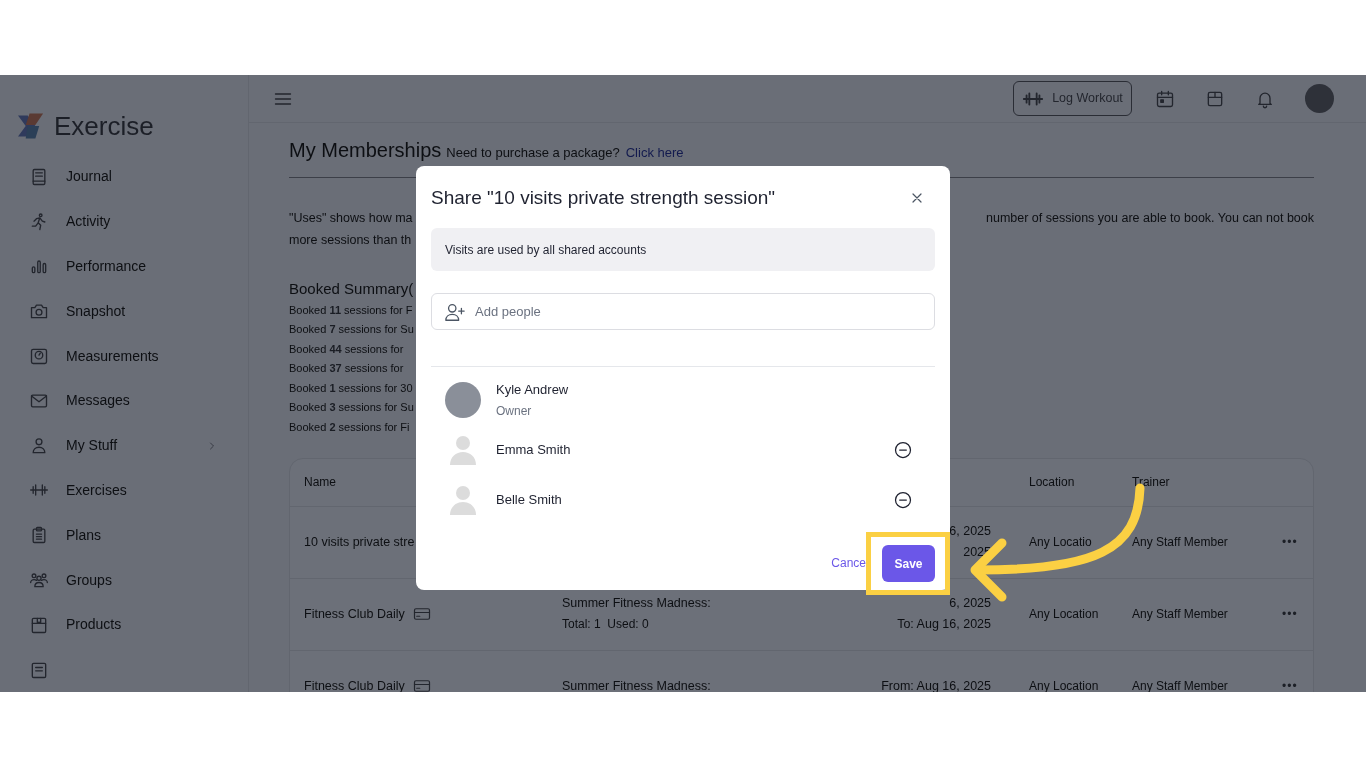 This screenshot has height=768, width=1366. I want to click on table-cell-text: Total: 1 Used: 0, so click(606, 625).